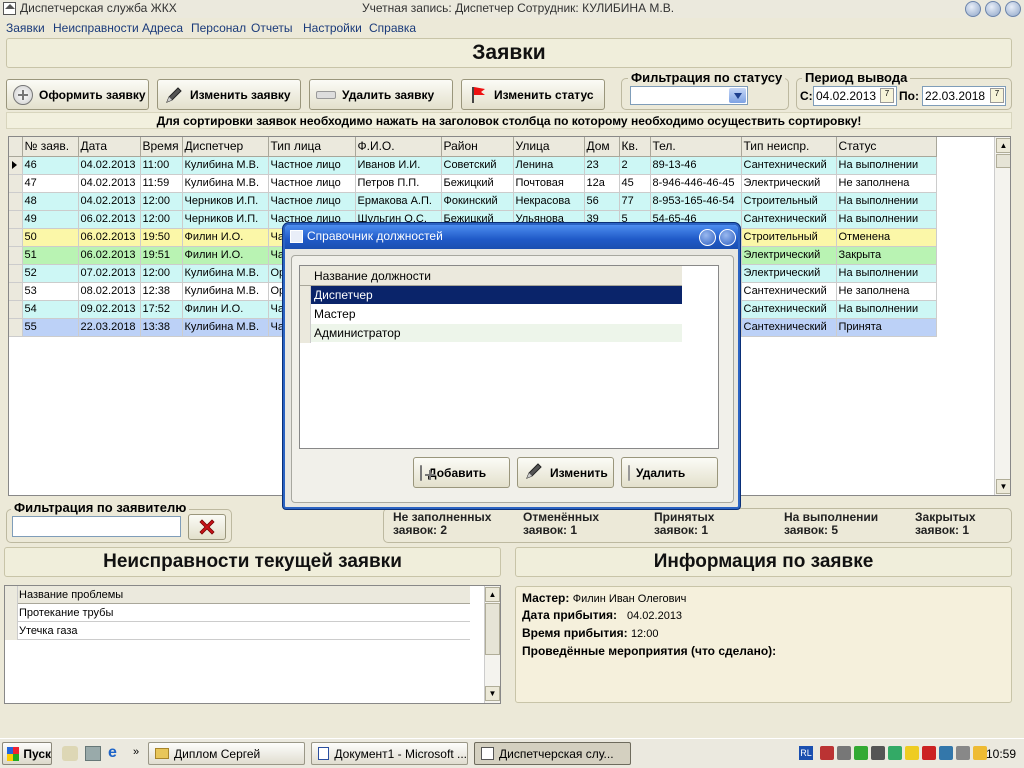 This screenshot has width=1024, height=768. I want to click on dialog-close-button, so click(727, 237).